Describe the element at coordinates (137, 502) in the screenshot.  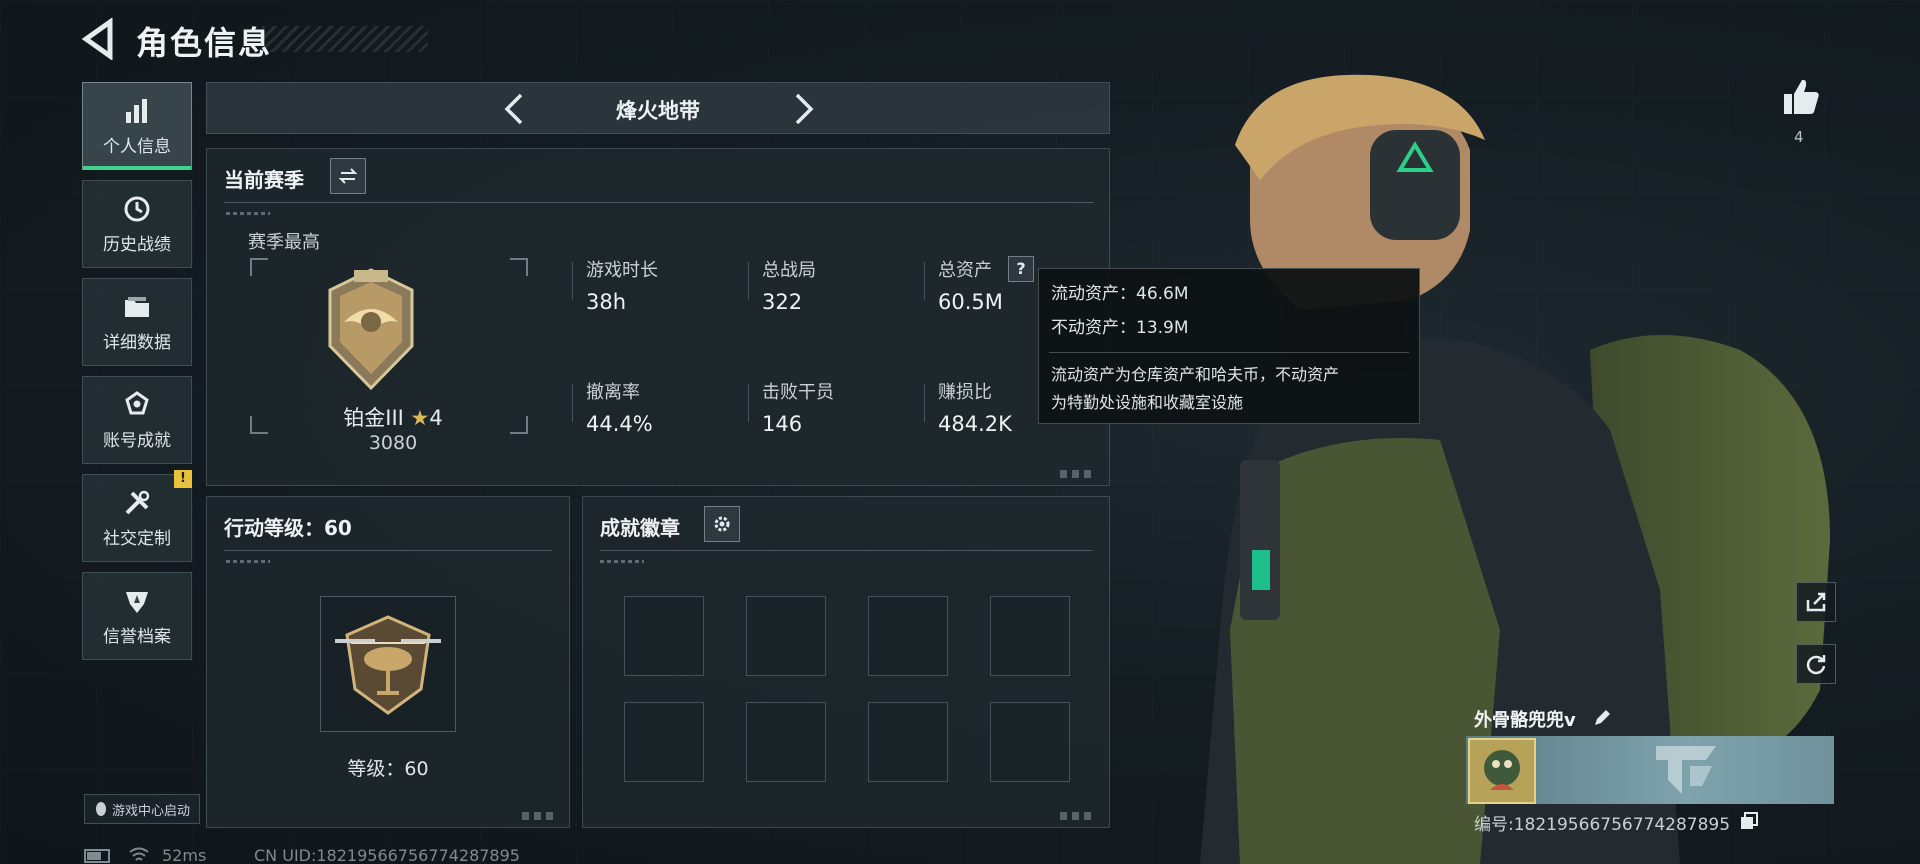
I see `tools-icon` at that location.